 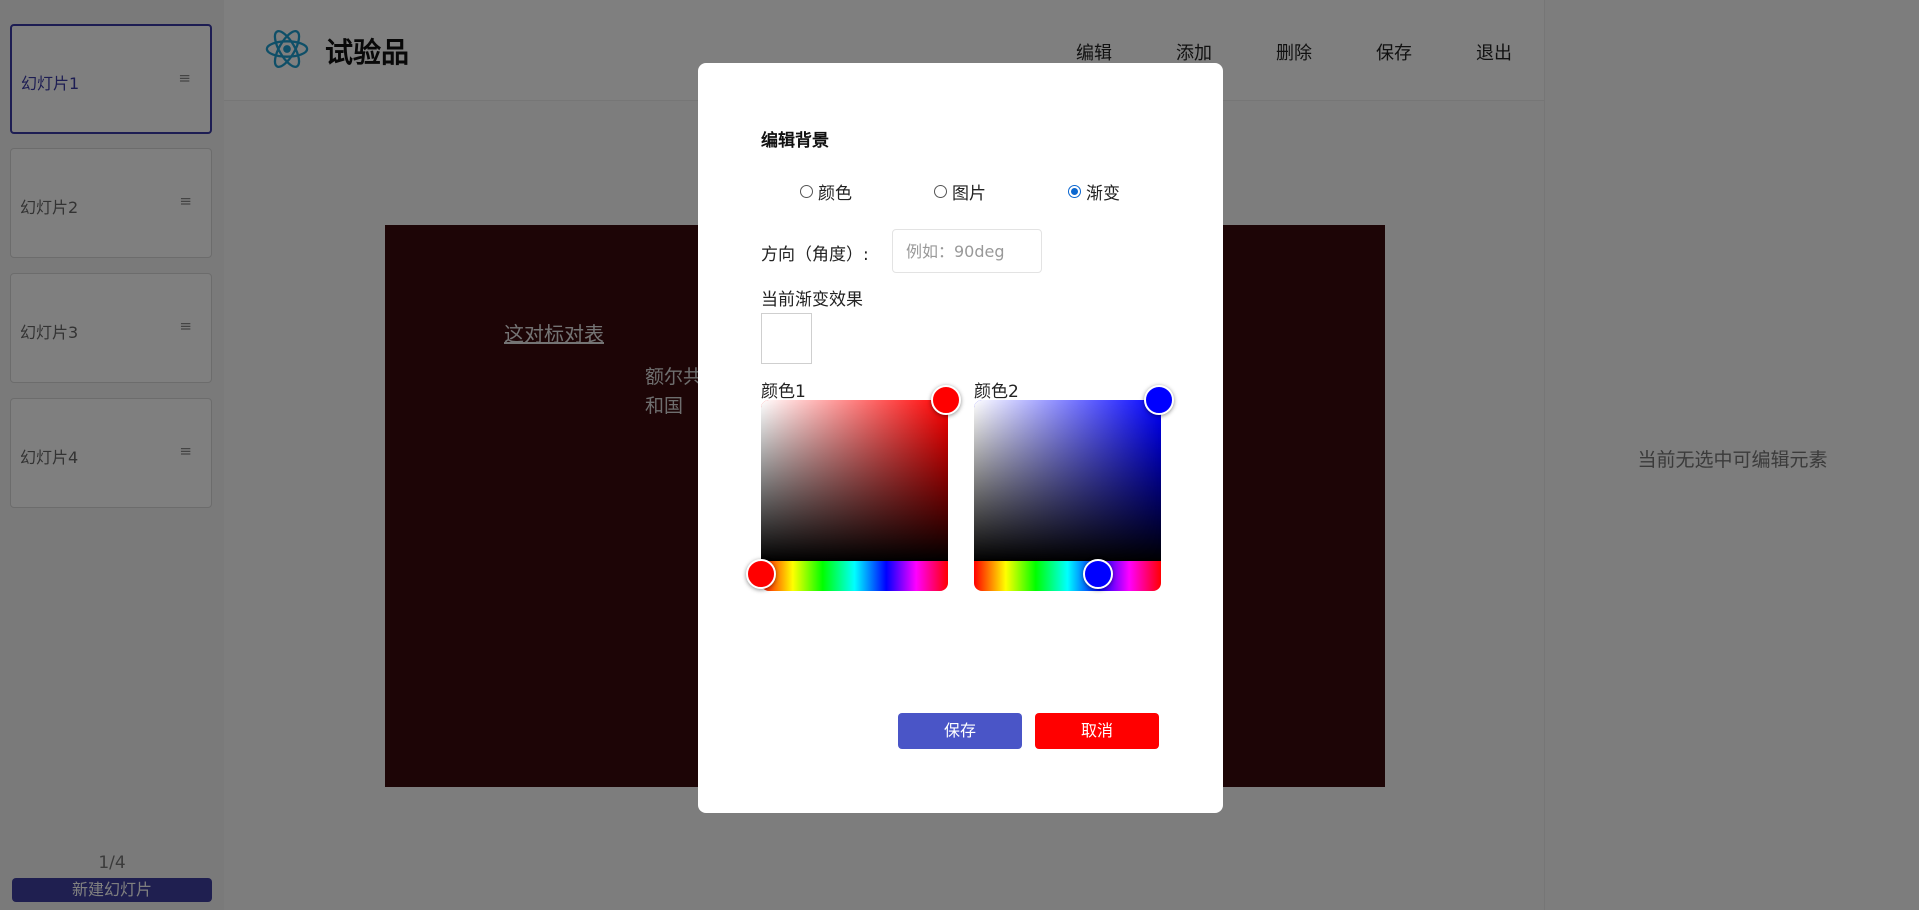 I want to click on option-color-label: 颜色, so click(x=835, y=194).